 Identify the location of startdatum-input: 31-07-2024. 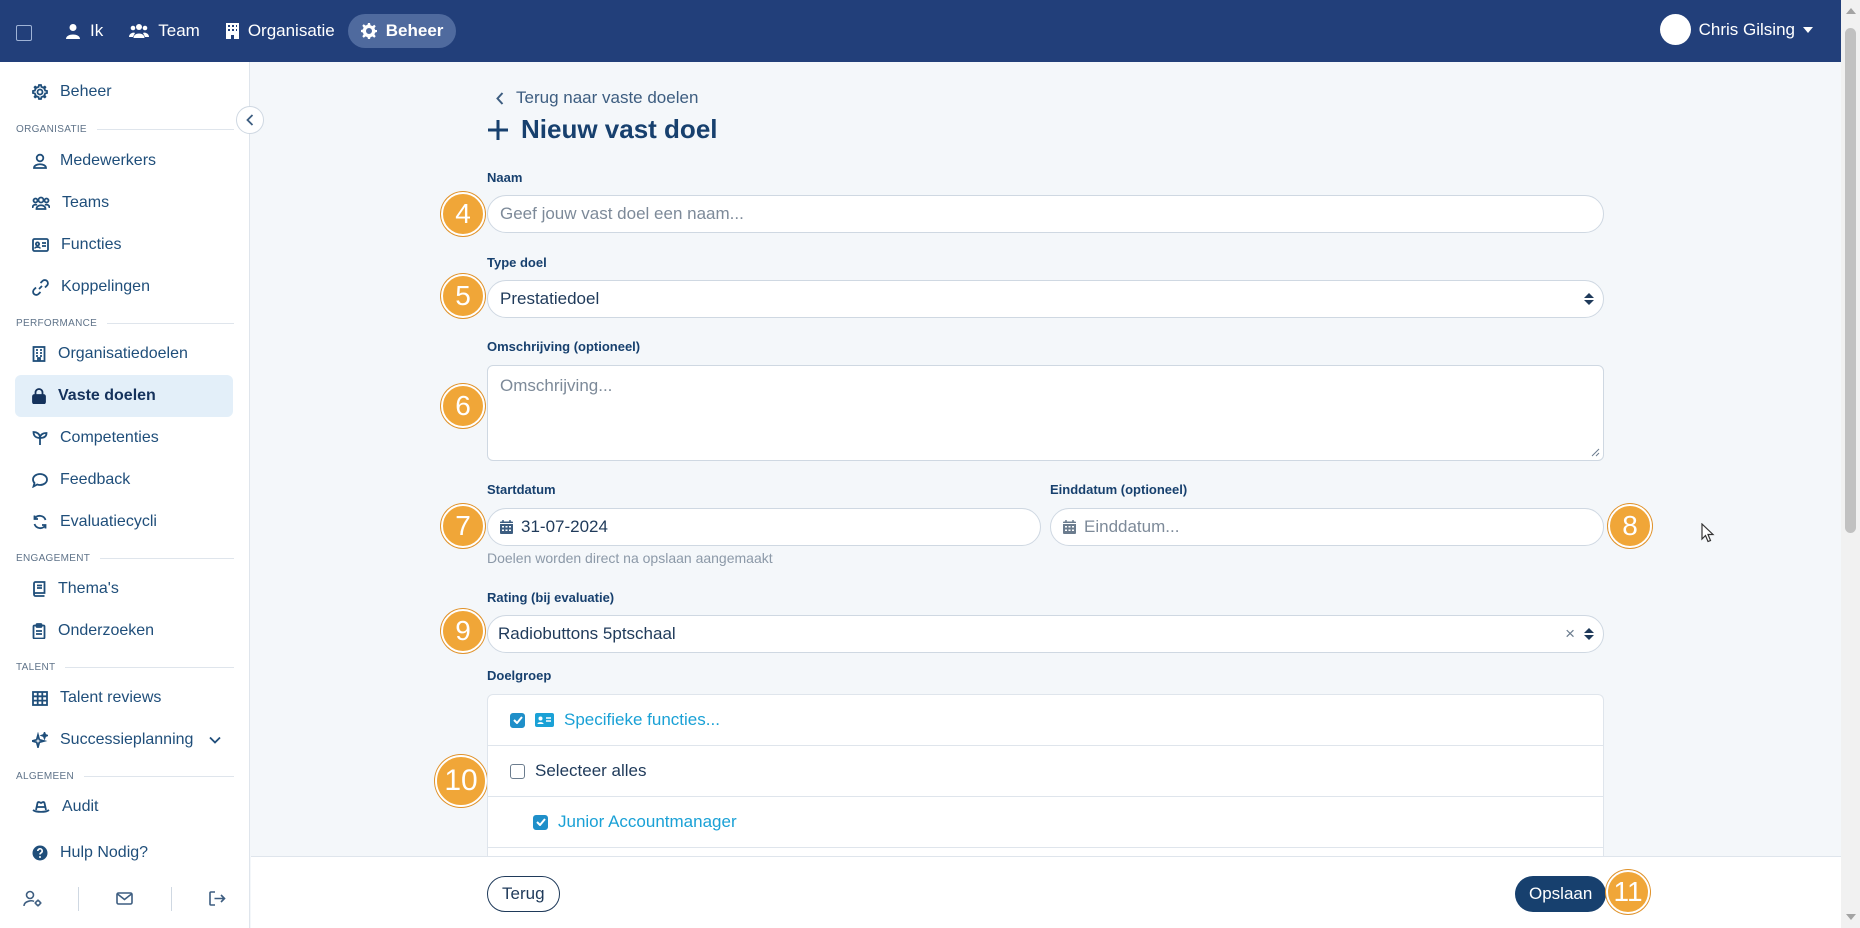
(764, 527).